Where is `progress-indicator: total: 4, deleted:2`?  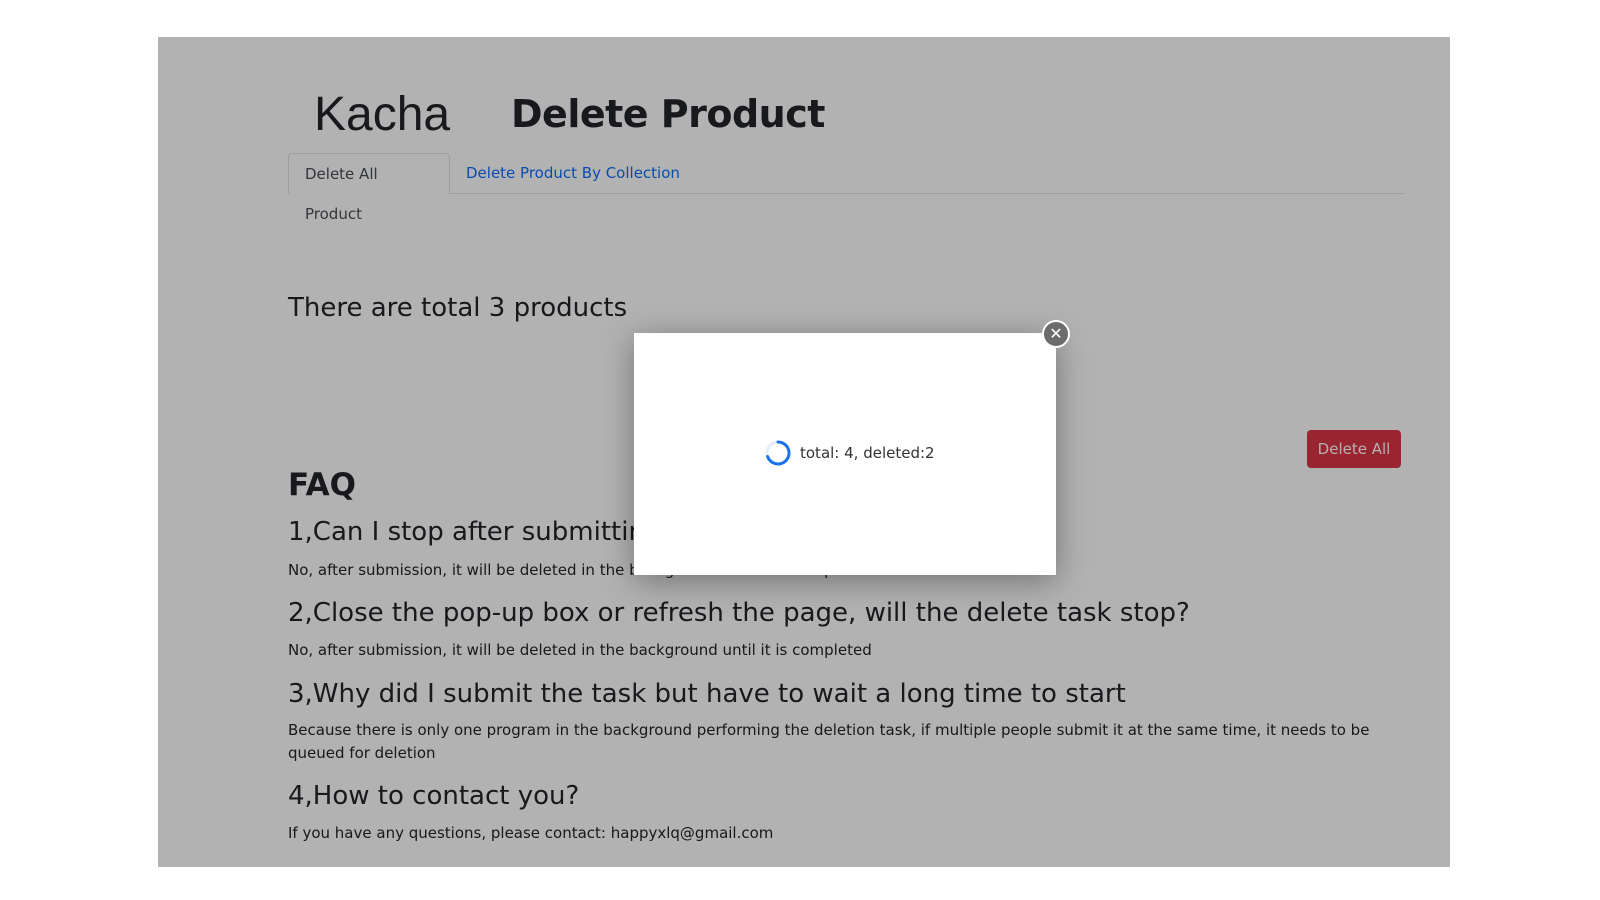
progress-indicator: total: 4, deleted:2 is located at coordinates (849, 453).